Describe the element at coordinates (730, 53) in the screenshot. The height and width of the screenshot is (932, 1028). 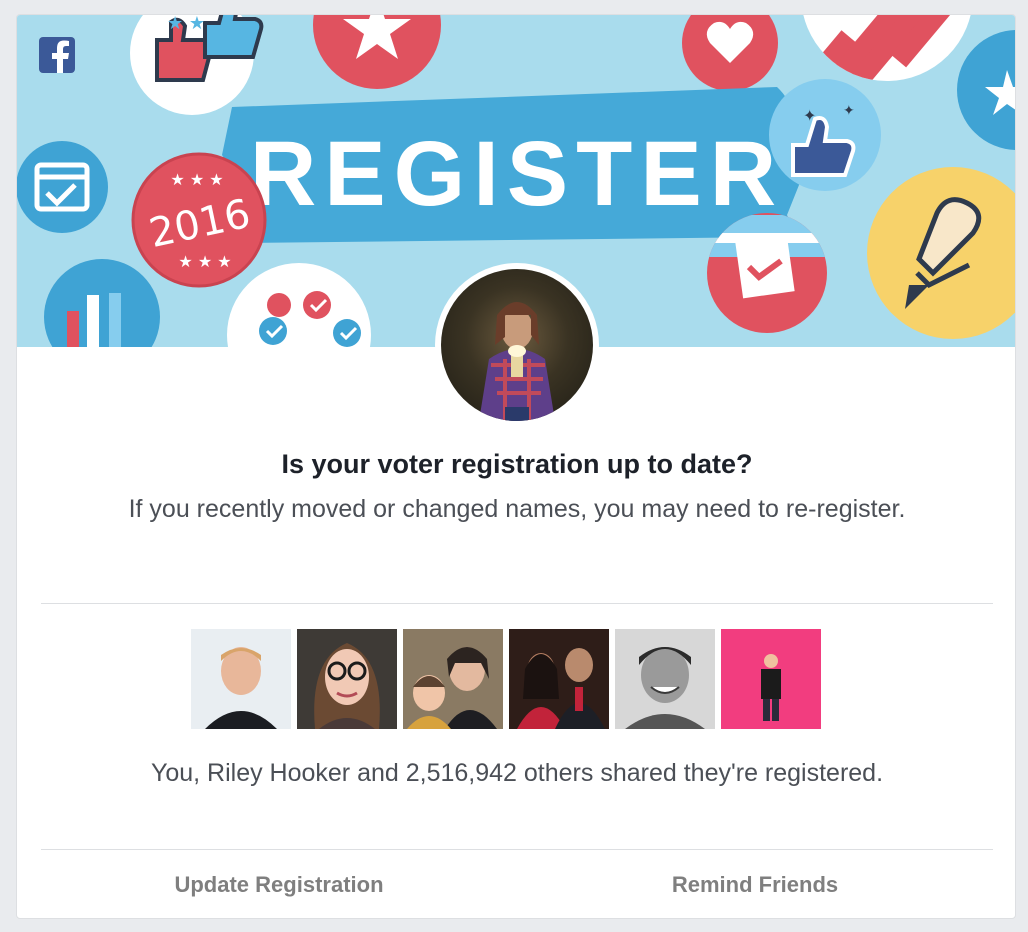
I see `heart-badge-icon` at that location.